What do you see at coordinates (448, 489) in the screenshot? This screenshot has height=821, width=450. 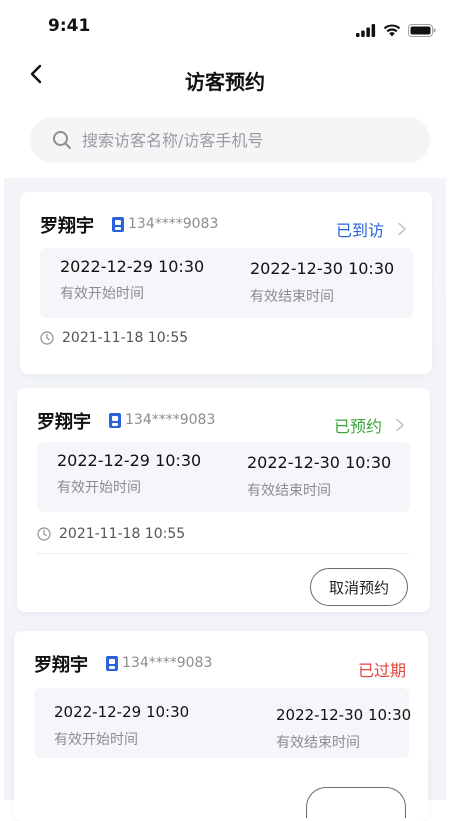 I see `list-edge` at bounding box center [448, 489].